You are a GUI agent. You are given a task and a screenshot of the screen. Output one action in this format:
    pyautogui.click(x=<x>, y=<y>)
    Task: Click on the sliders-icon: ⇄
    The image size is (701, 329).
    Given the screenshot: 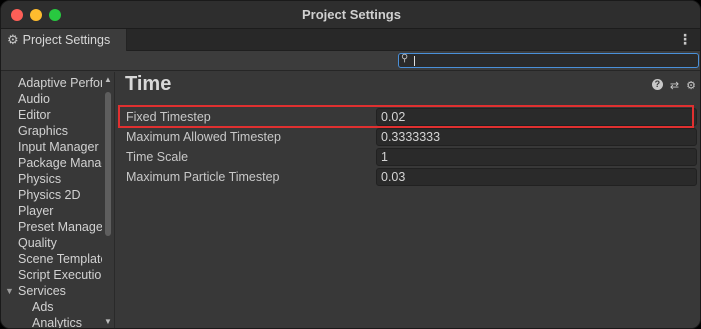 What is the action you would take?
    pyautogui.click(x=674, y=85)
    